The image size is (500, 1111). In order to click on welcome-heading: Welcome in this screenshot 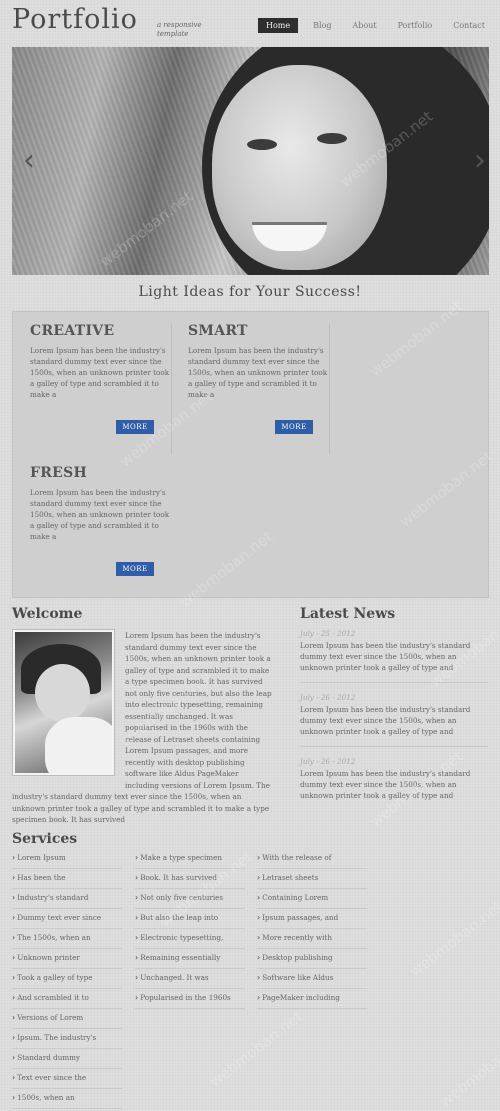, I will do `click(47, 614)`.